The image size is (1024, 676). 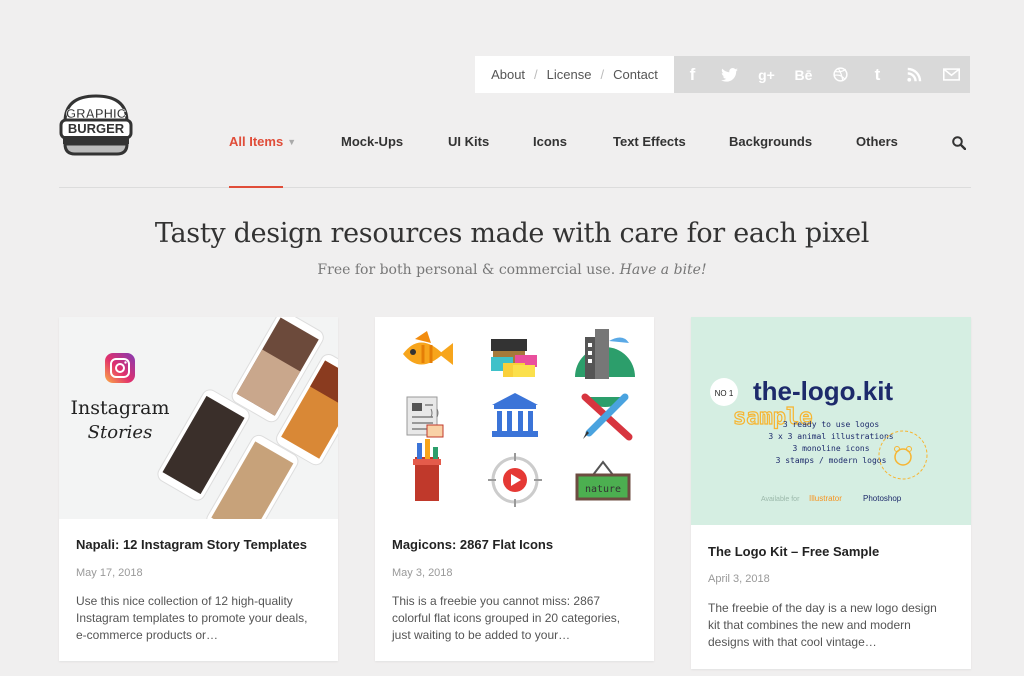 I want to click on newspaper-icon, so click(x=425, y=417).